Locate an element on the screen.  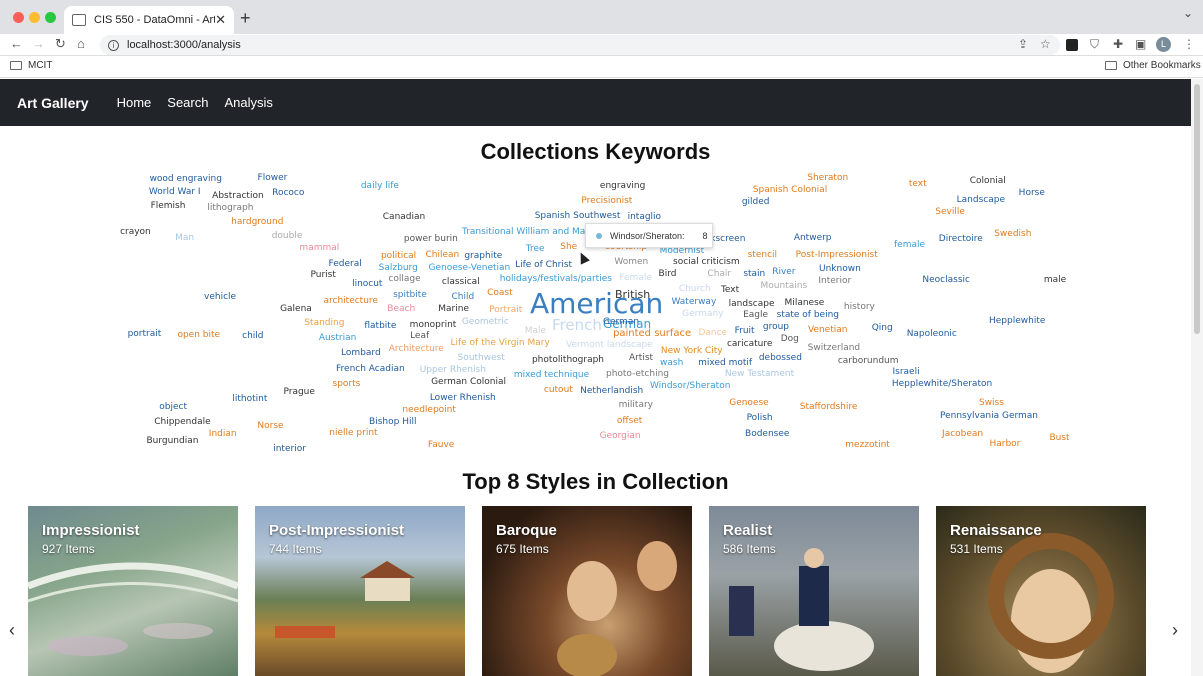
keyword-word: Spanish Colonial is located at coordinates (790, 190).